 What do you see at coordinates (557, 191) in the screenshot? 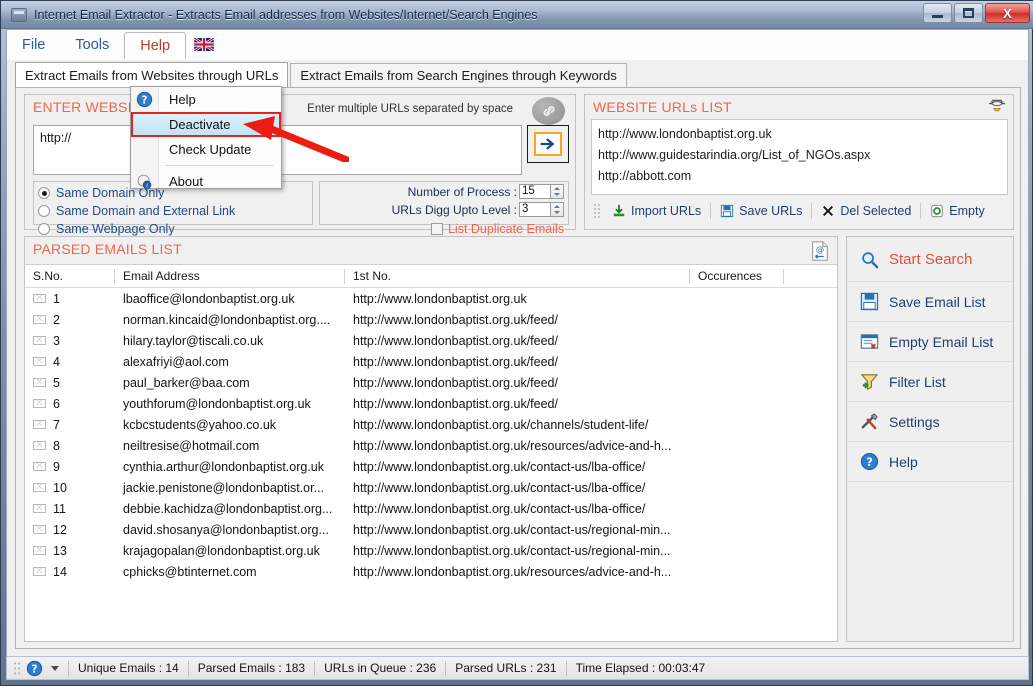
I see `number-of-process-stepper` at bounding box center [557, 191].